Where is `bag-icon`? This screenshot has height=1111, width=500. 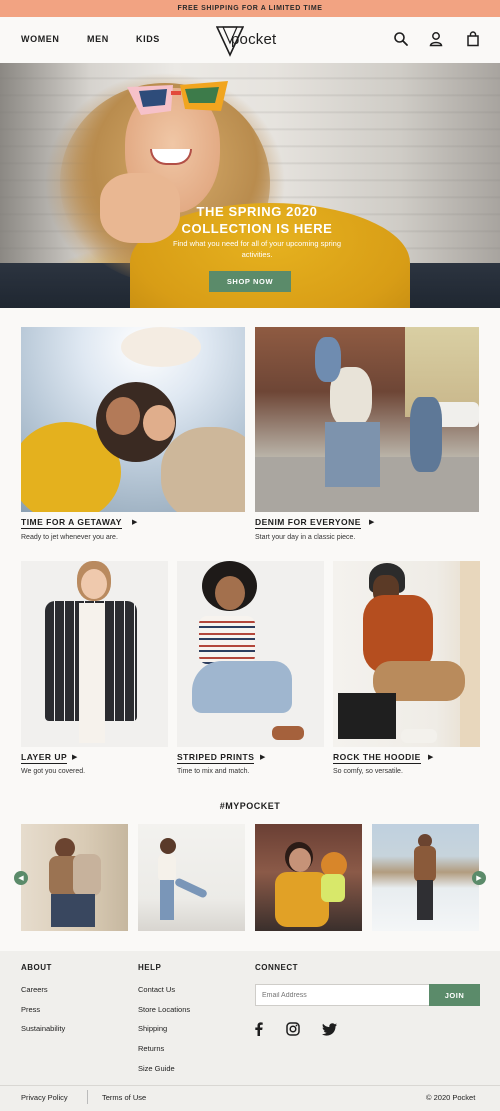 bag-icon is located at coordinates (473, 39).